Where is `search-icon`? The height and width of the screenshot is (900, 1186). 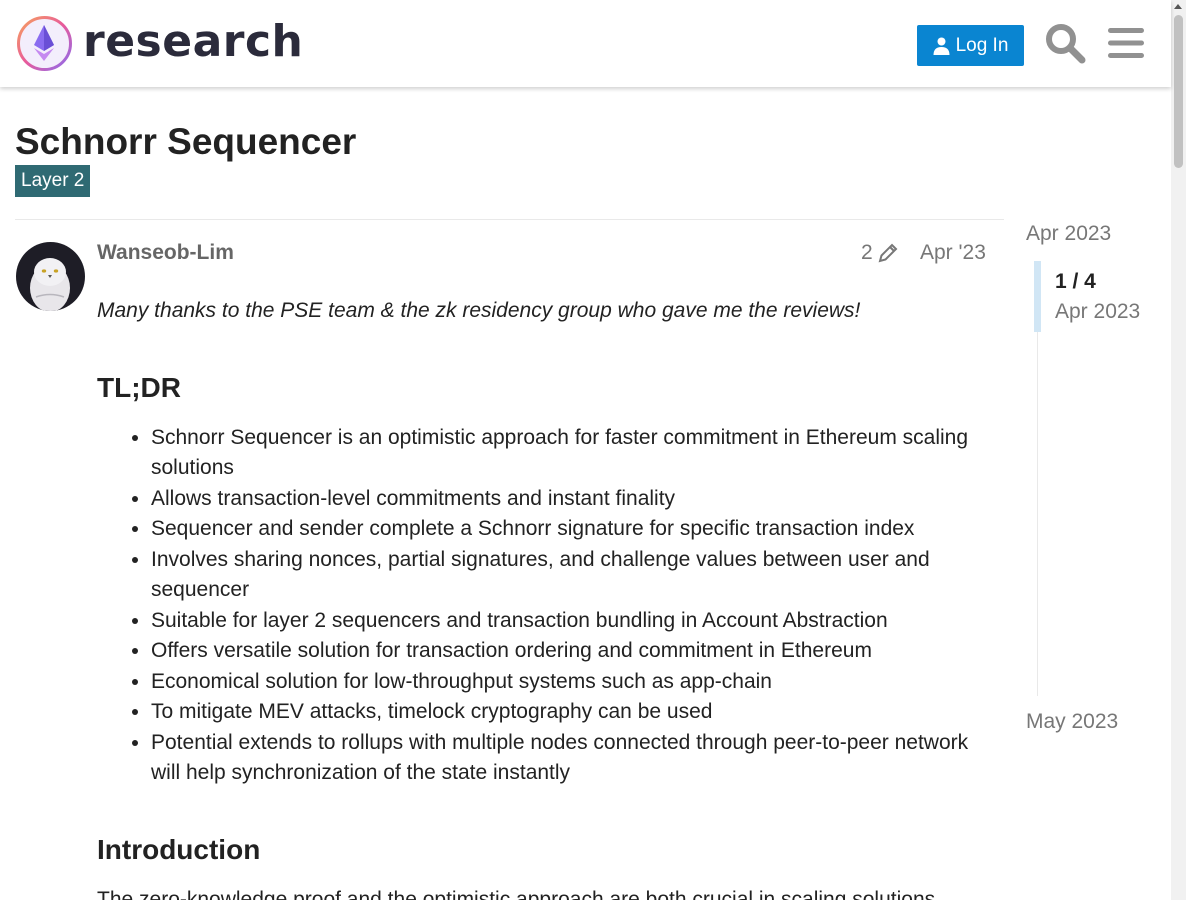
search-icon is located at coordinates (1065, 43).